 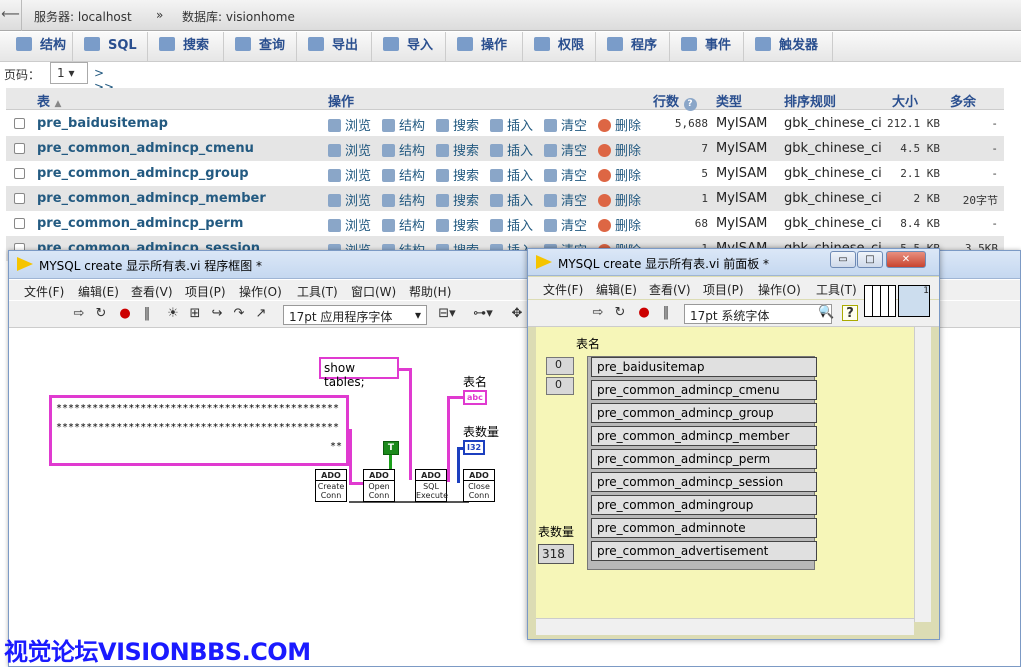 I want to click on breadcrumb-database: 数据库: visionhome, so click(x=238, y=16).